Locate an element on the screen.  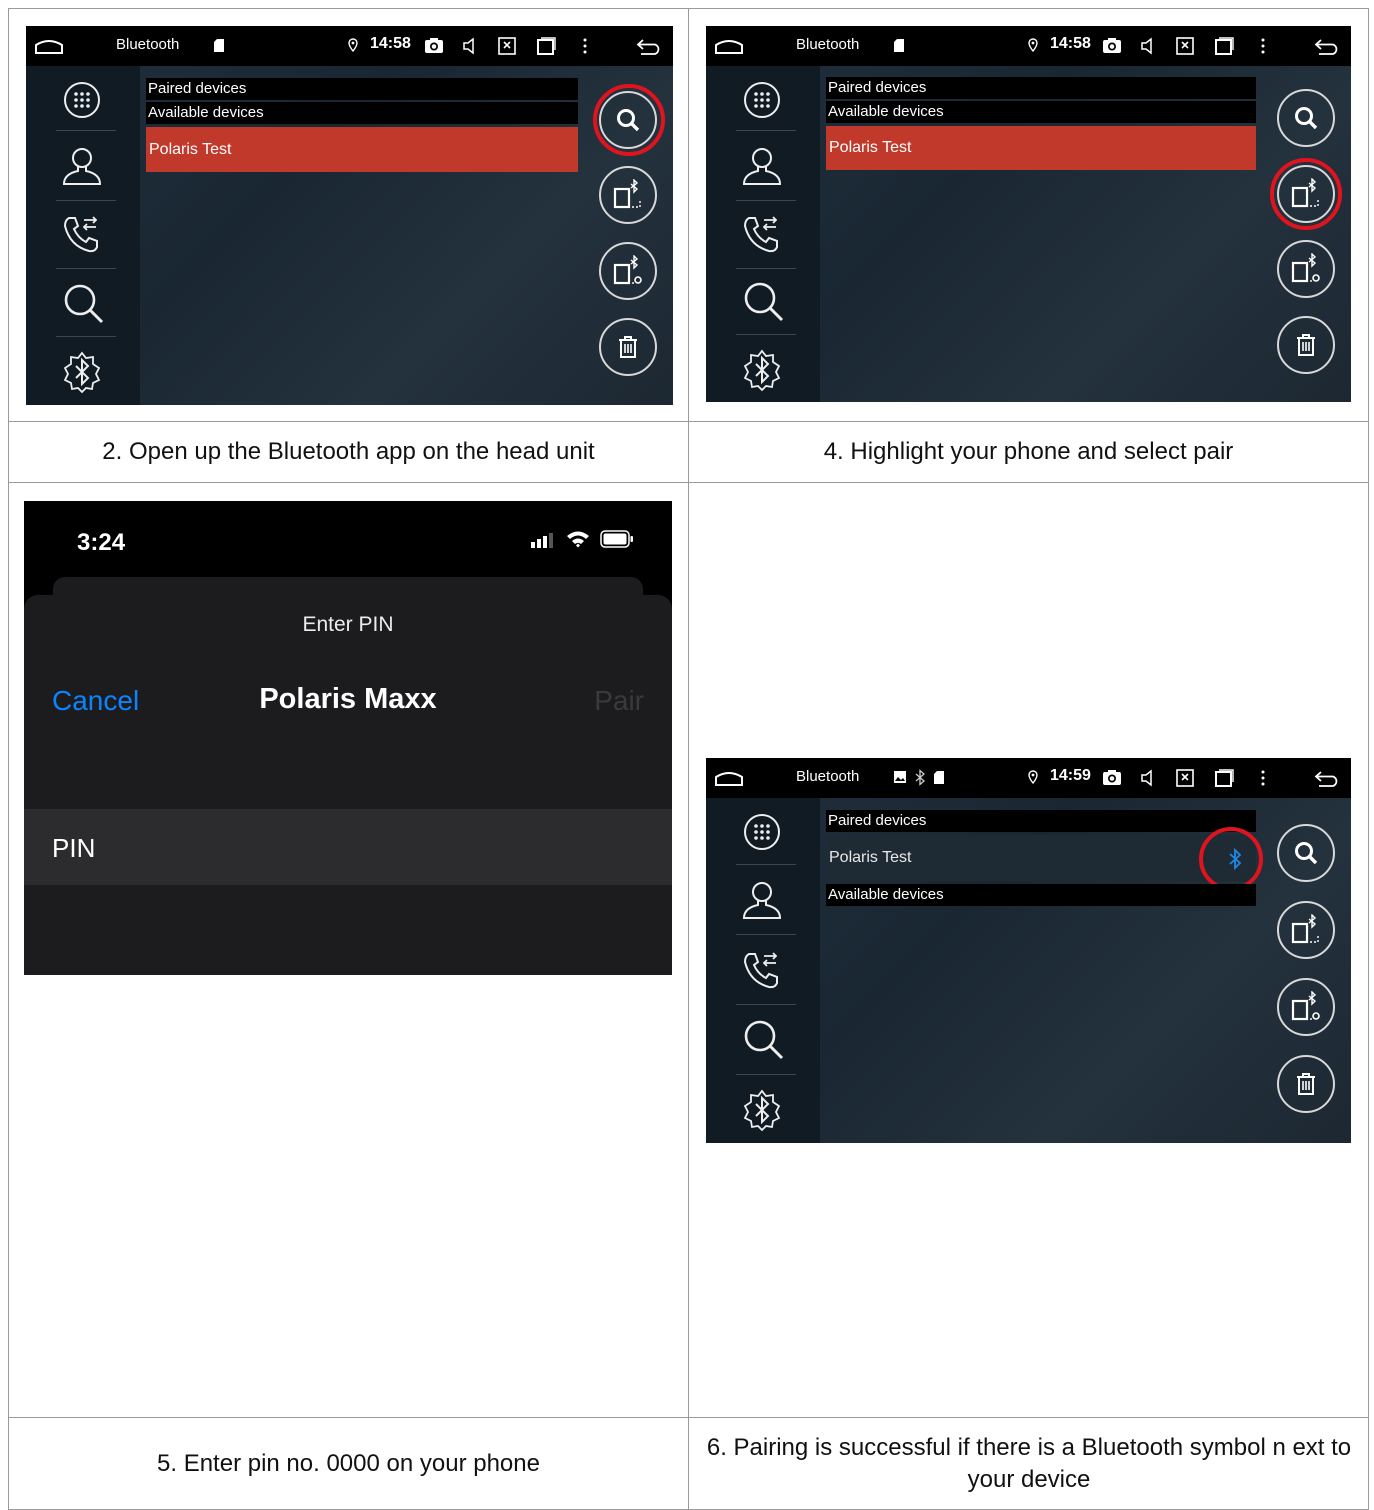
pin-label: PIN is located at coordinates (74, 848).